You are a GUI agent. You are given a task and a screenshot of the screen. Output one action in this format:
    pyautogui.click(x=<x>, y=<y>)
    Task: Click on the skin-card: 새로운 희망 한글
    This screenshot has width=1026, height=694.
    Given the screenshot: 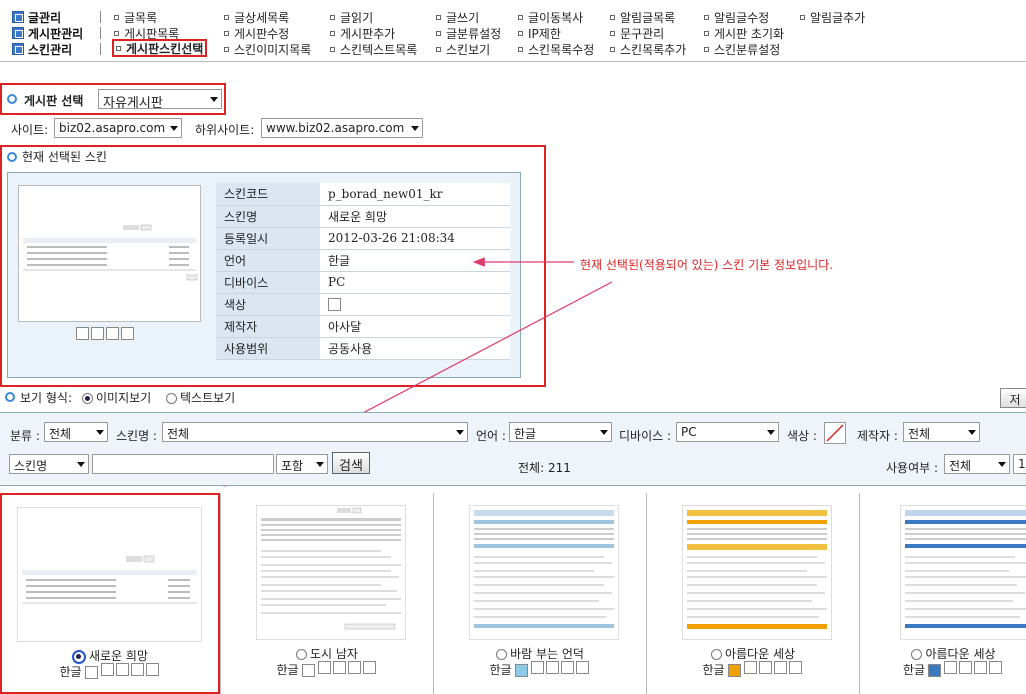 What is the action you would take?
    pyautogui.click(x=110, y=593)
    